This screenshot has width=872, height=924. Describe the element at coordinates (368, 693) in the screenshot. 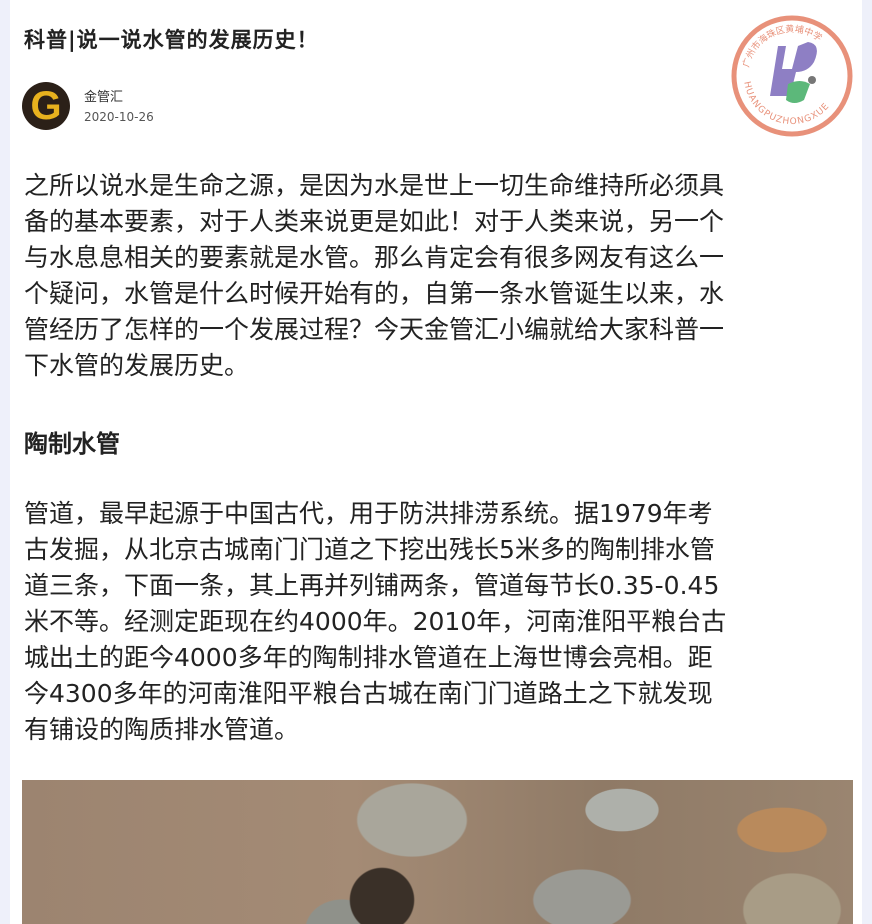

I see `text-line: 今4300多年的河南淮阳平粮台古城在南门门道路土之下就发现` at that location.